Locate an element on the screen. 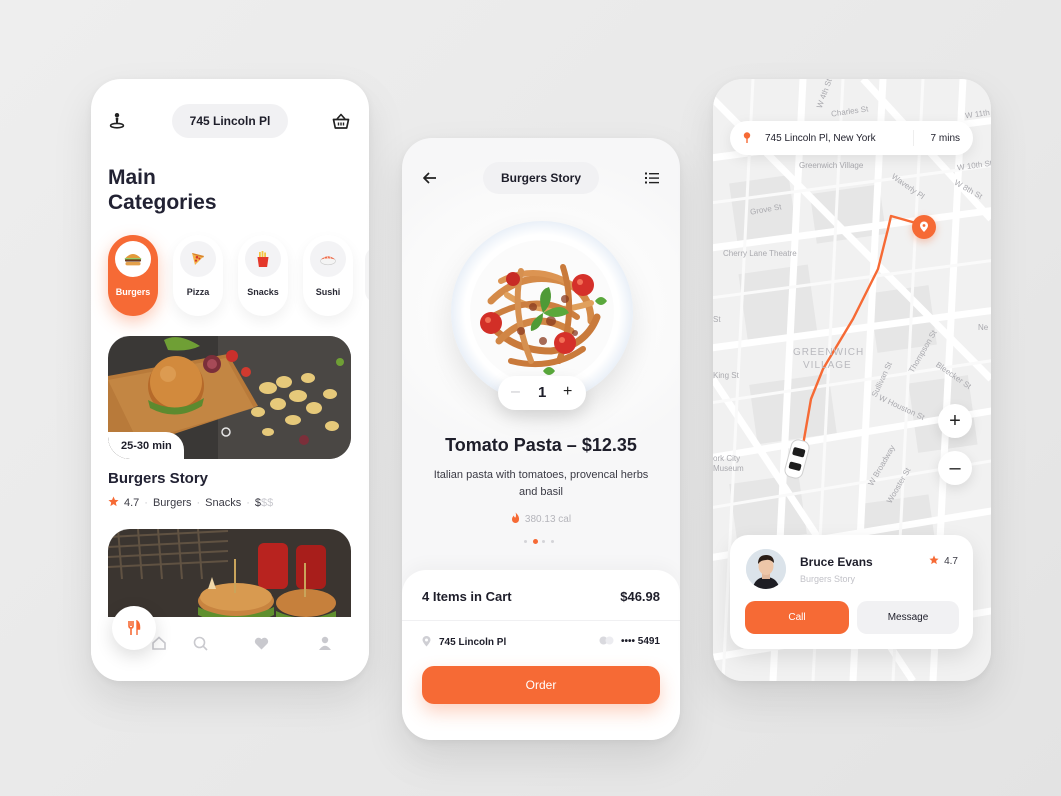  home-icon is located at coordinates (159, 643).